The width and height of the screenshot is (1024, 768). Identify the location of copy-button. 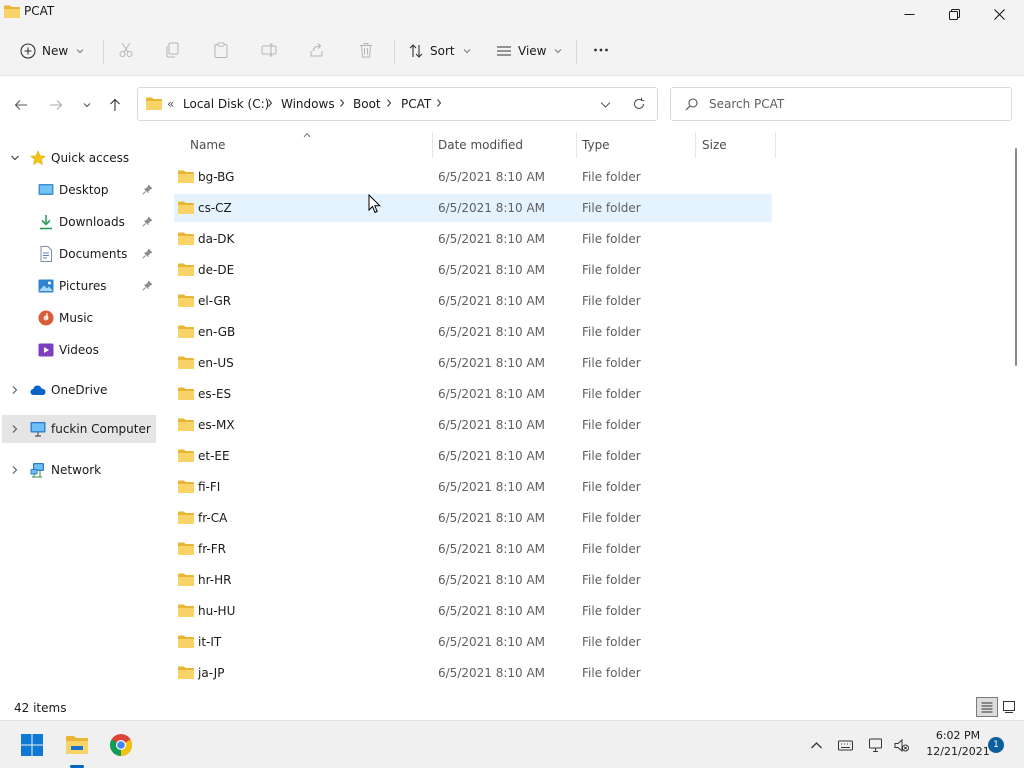
(173, 50).